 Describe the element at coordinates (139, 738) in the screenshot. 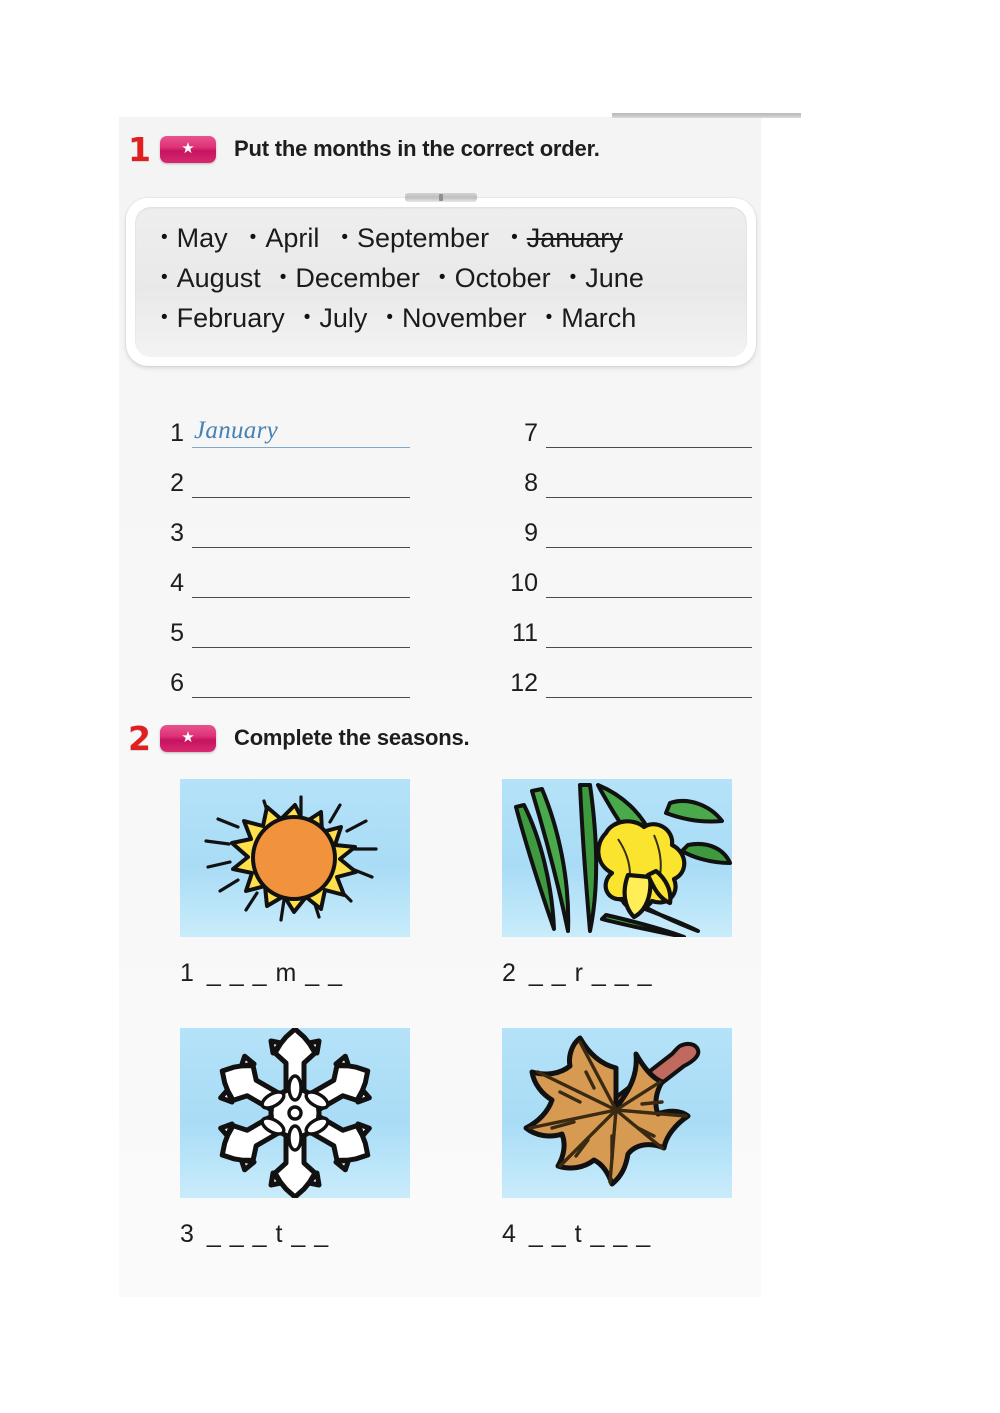

I see `exercise-2-number: 2` at that location.